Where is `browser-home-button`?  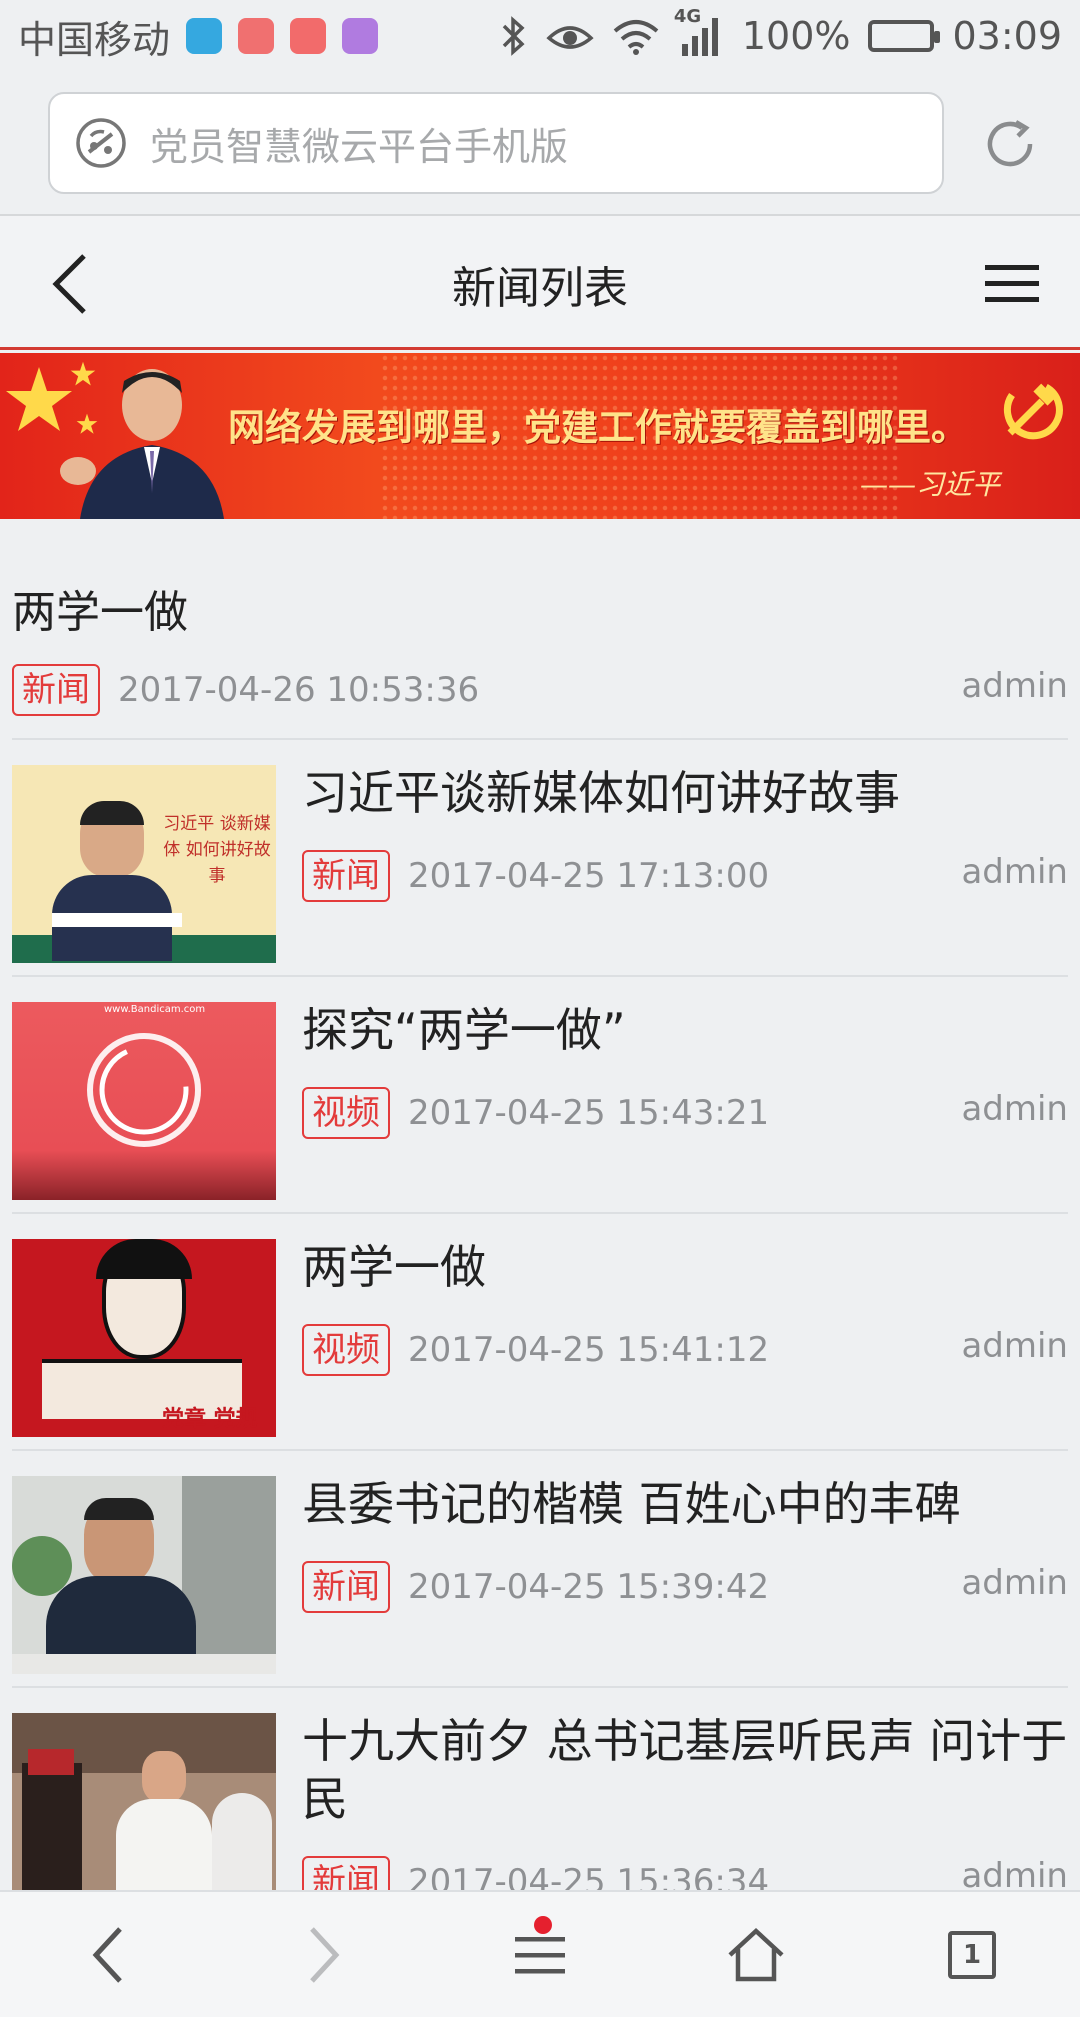 browser-home-button is located at coordinates (756, 1954).